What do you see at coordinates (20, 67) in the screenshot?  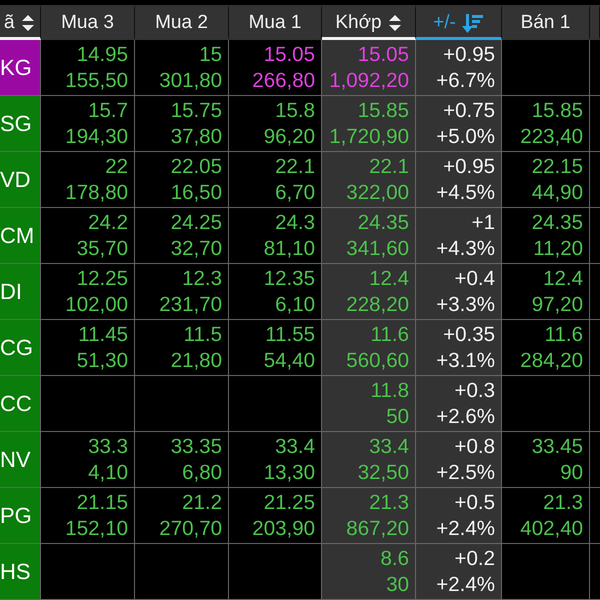 I see `ticker-cell: KG` at bounding box center [20, 67].